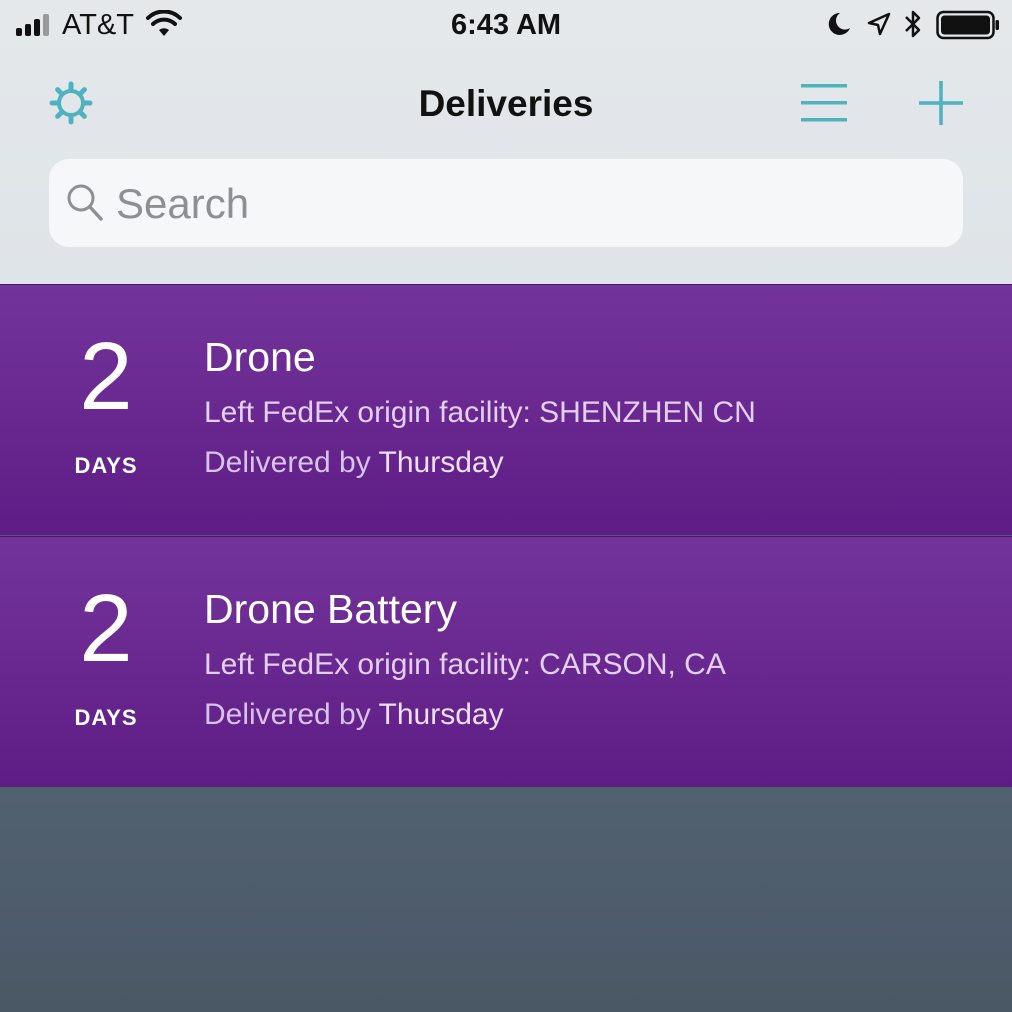 The width and height of the screenshot is (1012, 1012). What do you see at coordinates (465, 664) in the screenshot?
I see `delivery-status: Left FedEx origin facility: CARSON, CA` at bounding box center [465, 664].